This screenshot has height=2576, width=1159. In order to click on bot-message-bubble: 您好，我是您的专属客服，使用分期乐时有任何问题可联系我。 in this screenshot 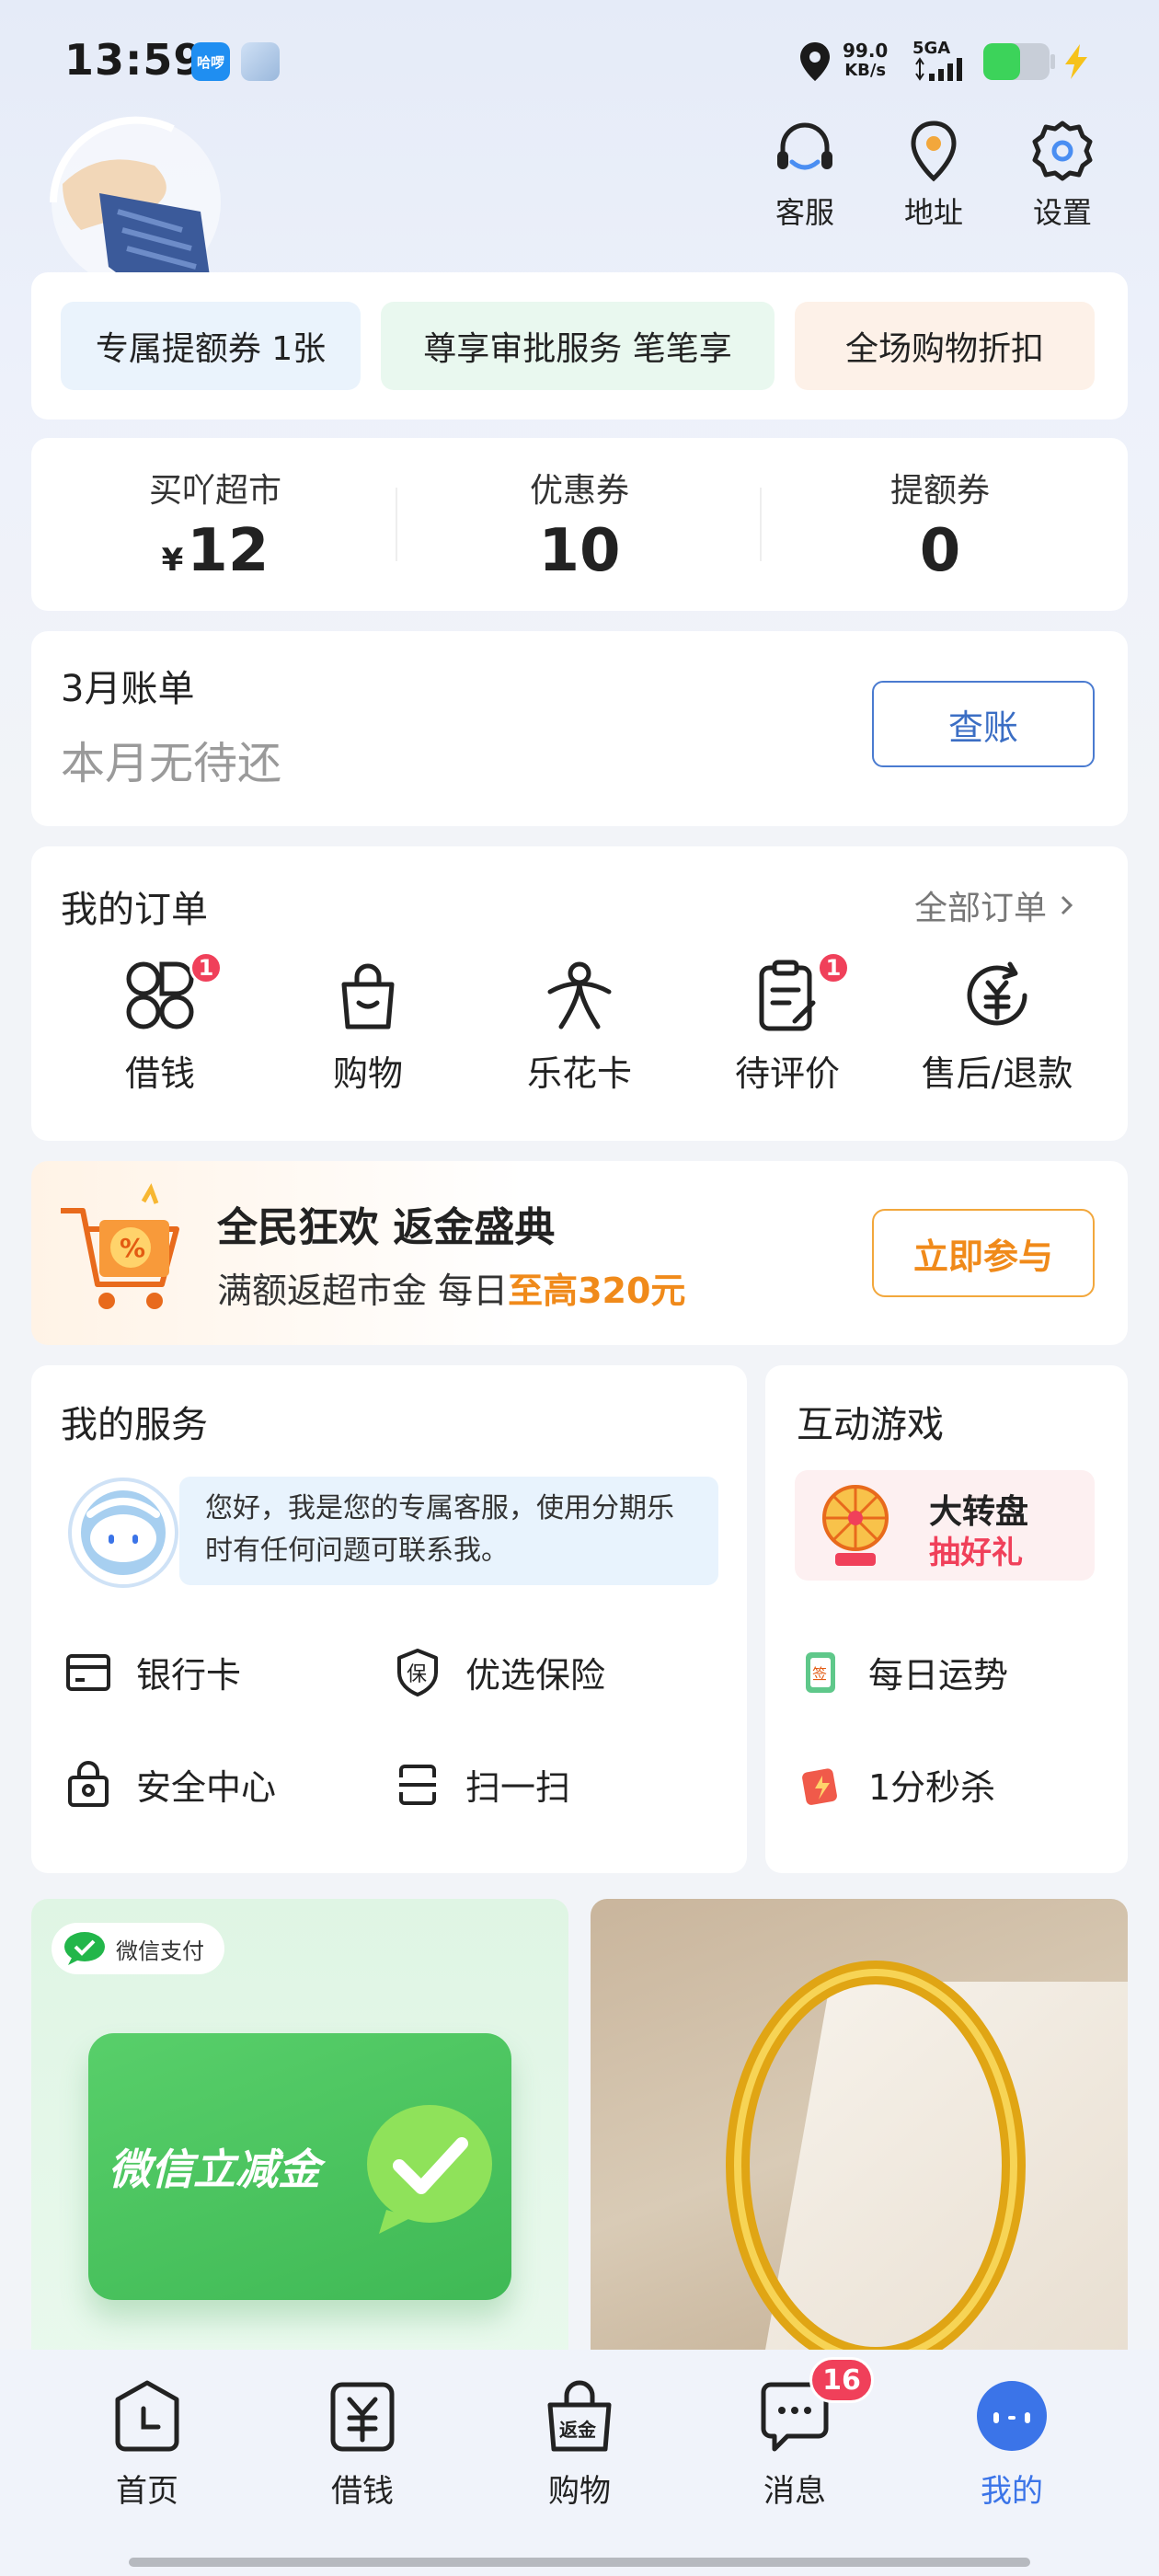, I will do `click(448, 1531)`.